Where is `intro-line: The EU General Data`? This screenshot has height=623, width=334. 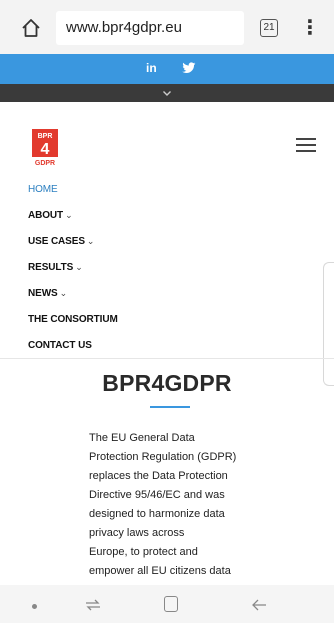 intro-line: The EU General Data is located at coordinates (142, 438).